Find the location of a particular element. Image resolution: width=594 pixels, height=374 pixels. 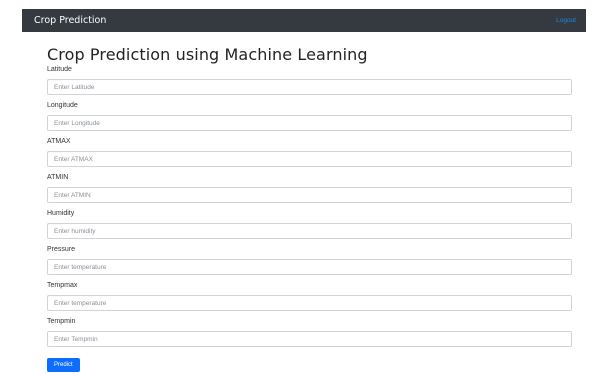

tempmin-input is located at coordinates (309, 339).